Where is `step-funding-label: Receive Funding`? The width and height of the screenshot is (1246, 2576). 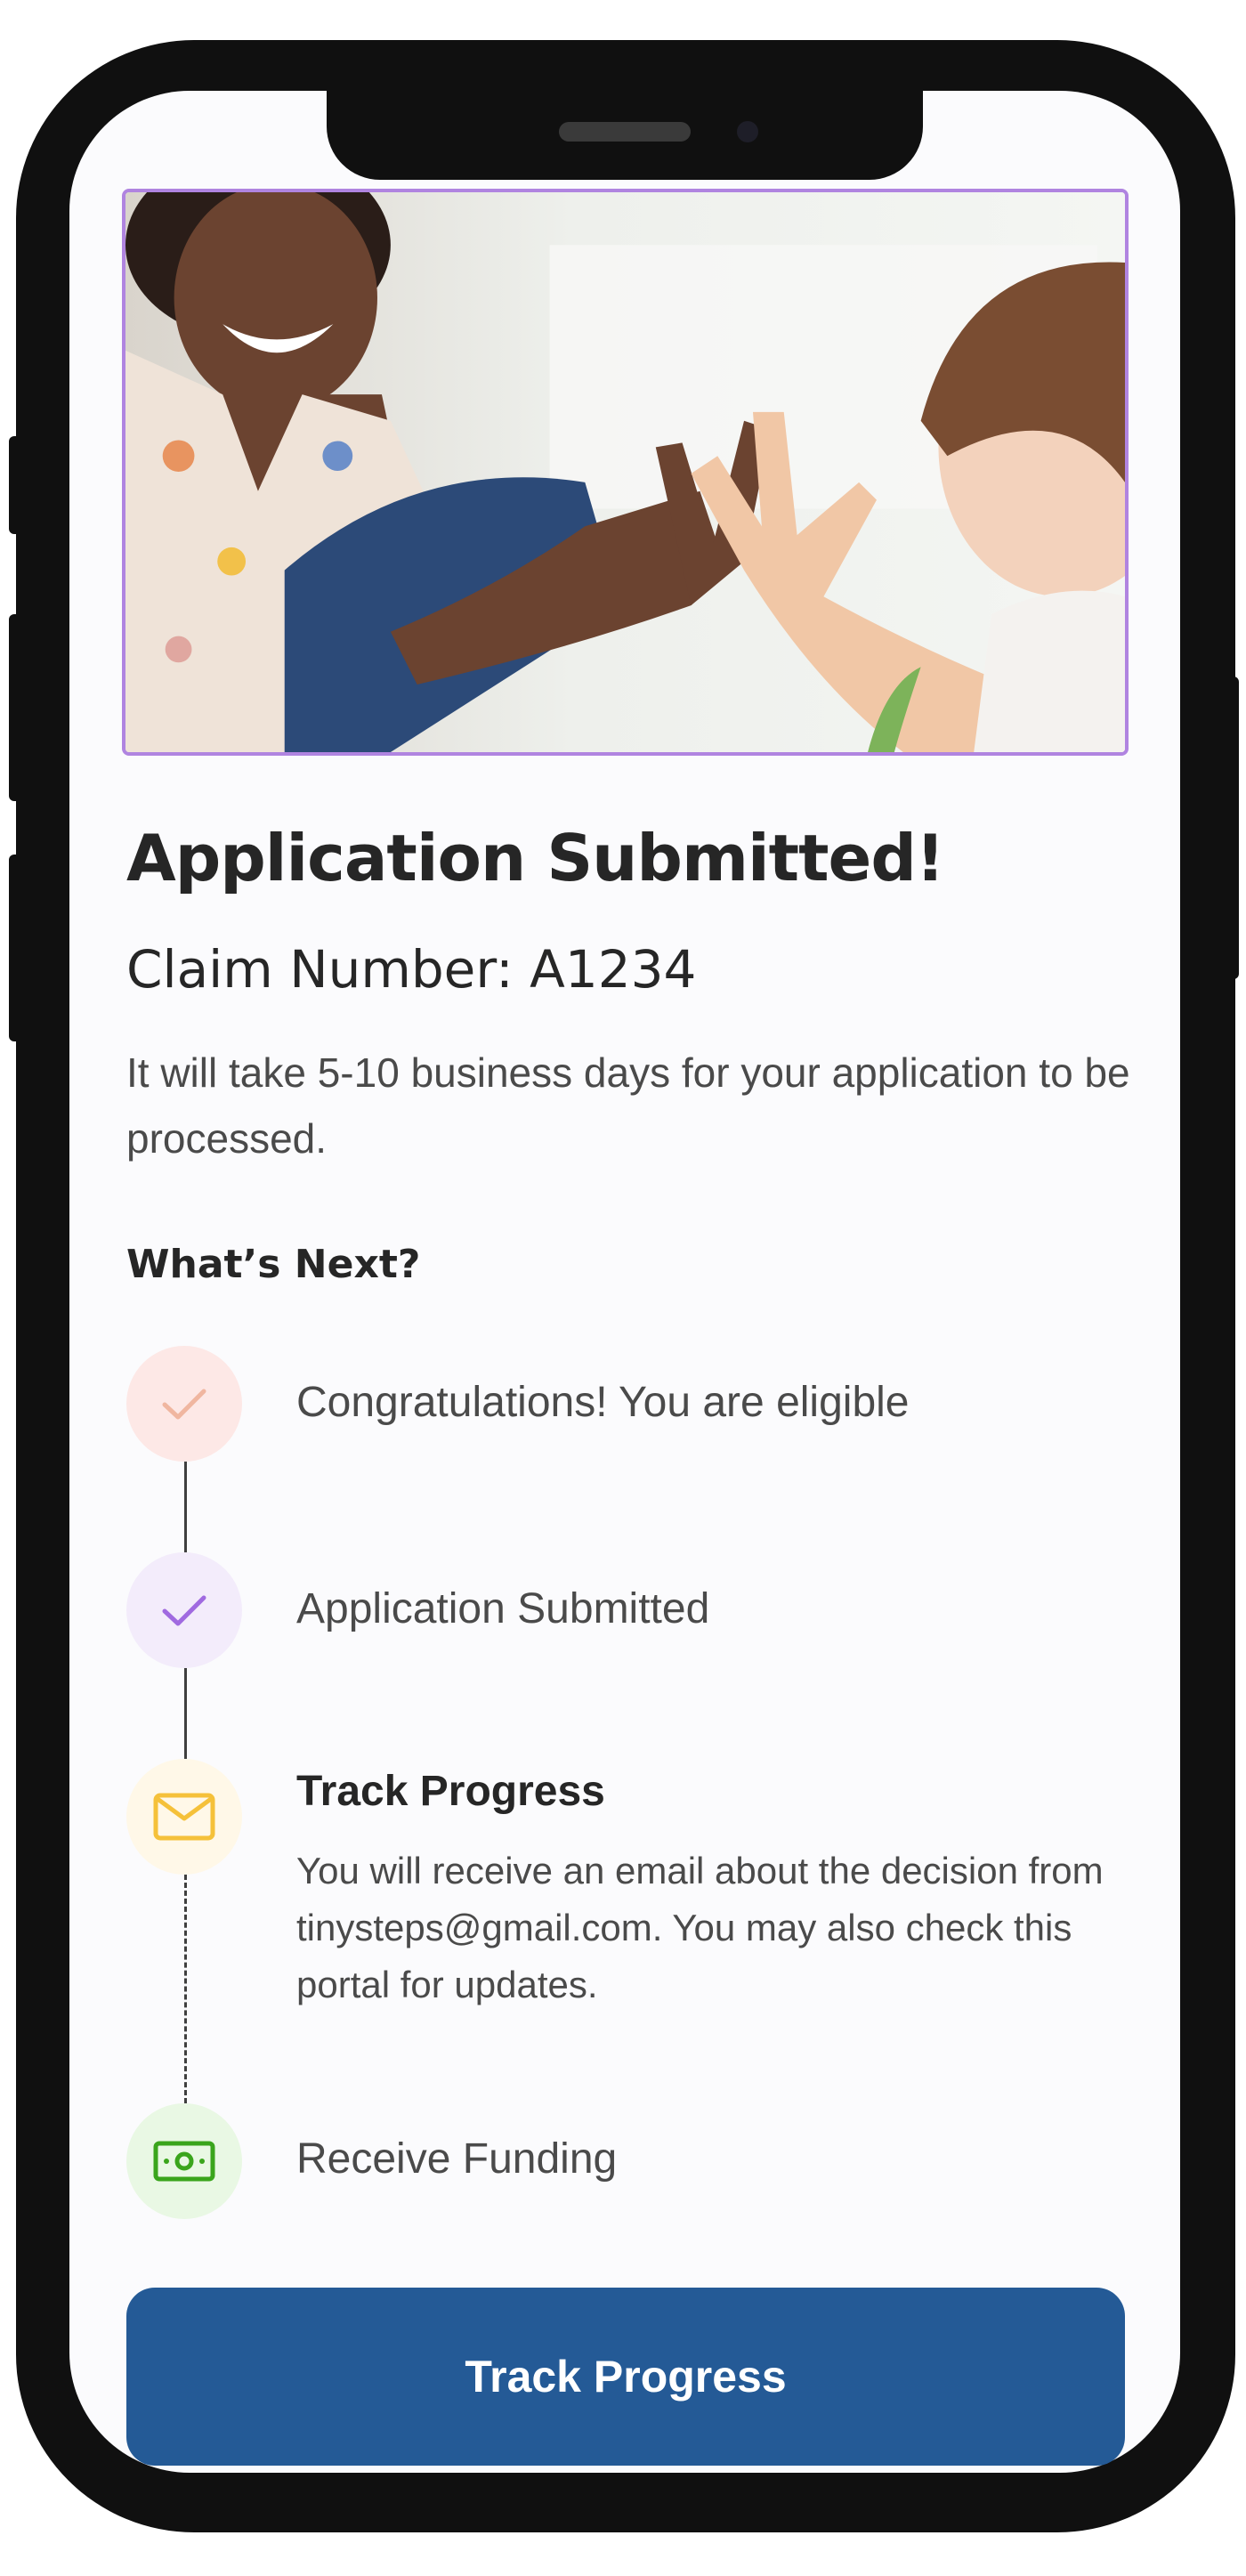
step-funding-label: Receive Funding is located at coordinates (457, 2159).